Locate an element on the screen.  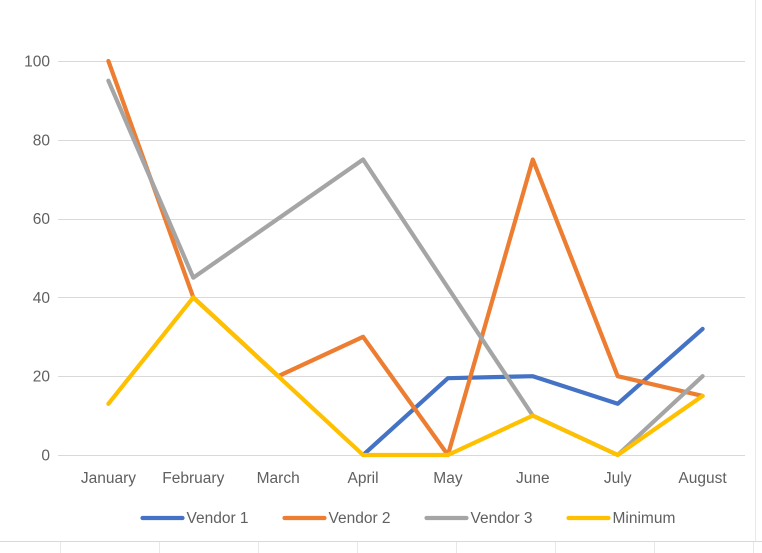
legend-label: Vendor 1 is located at coordinates (218, 518).